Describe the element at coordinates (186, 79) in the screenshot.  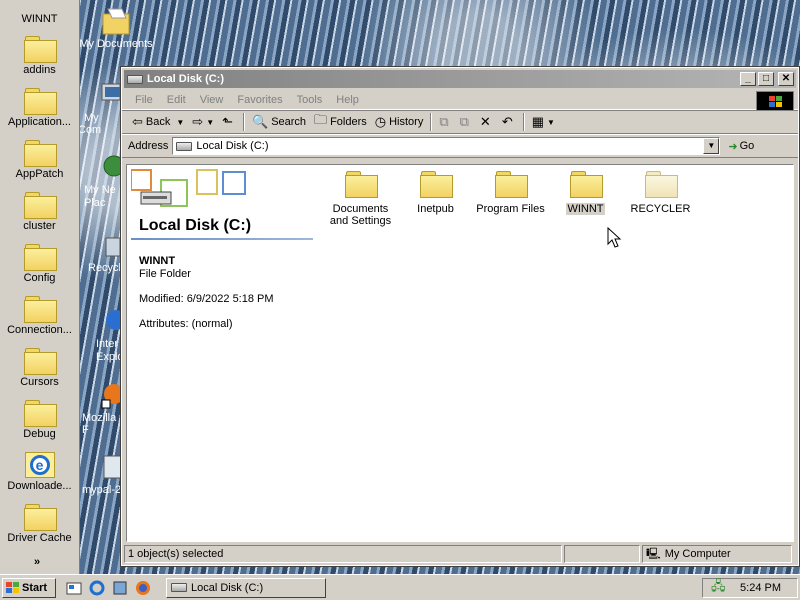
I see `window-title: Local Disk (C:)` at that location.